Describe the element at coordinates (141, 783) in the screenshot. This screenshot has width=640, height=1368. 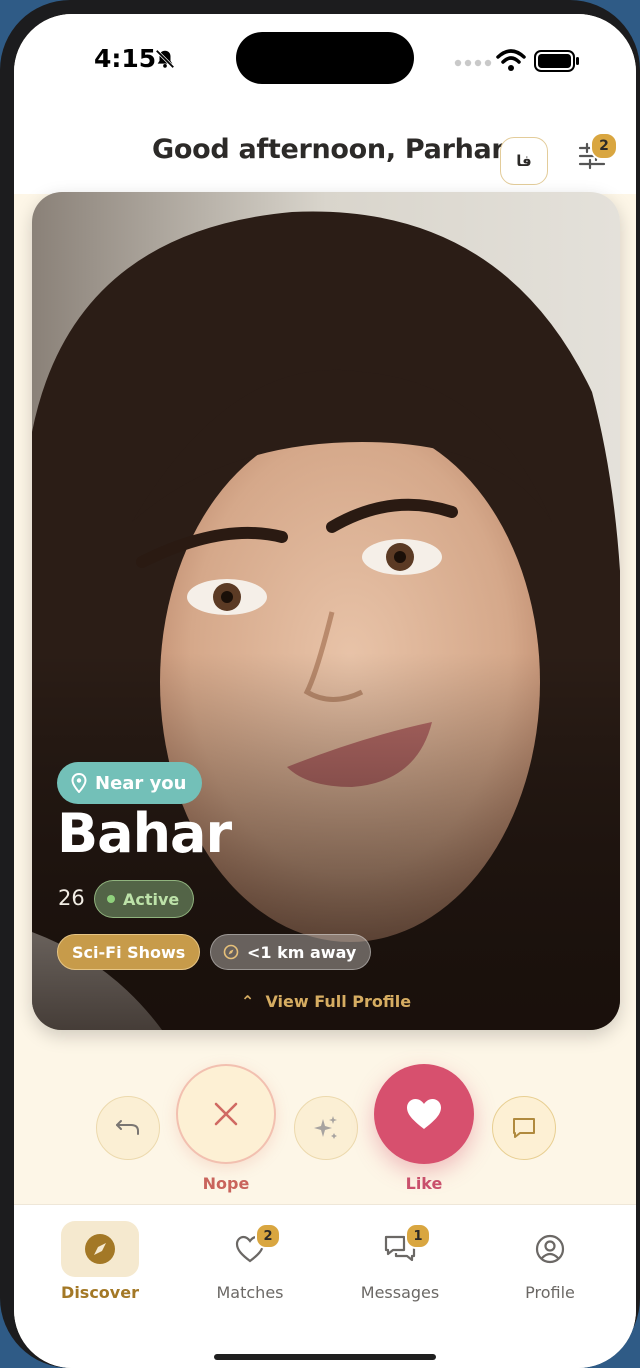
I see `location-badge-label: Near you` at that location.